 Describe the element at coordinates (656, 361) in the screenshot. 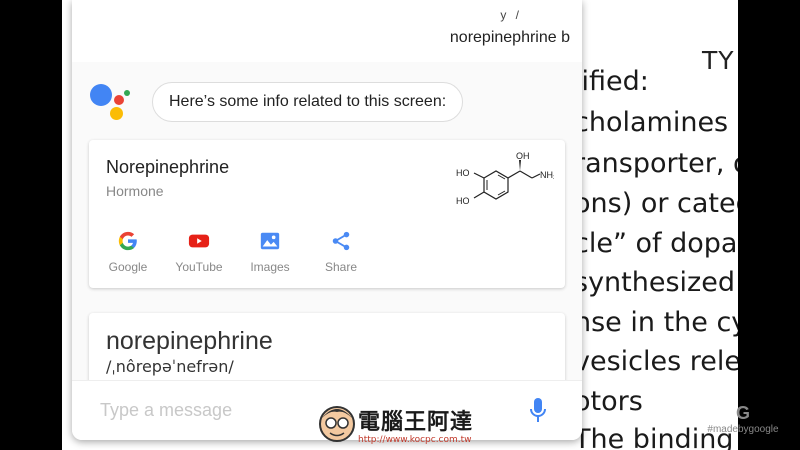

I see `background-line: vesicles relea` at that location.